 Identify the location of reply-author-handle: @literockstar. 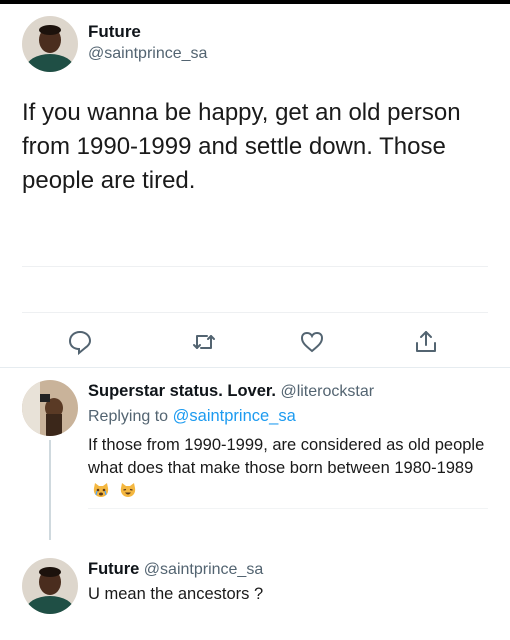
(327, 391).